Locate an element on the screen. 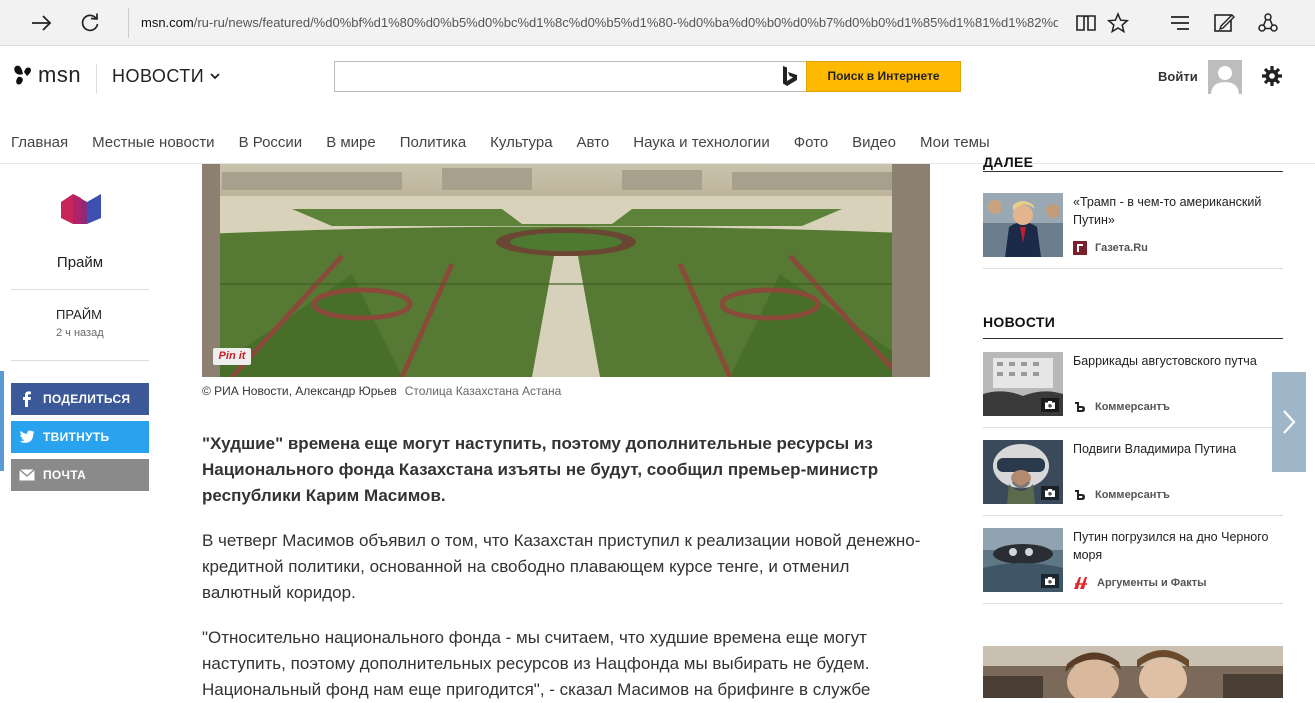 This screenshot has width=1315, height=703. pen-icon is located at coordinates (1224, 23).